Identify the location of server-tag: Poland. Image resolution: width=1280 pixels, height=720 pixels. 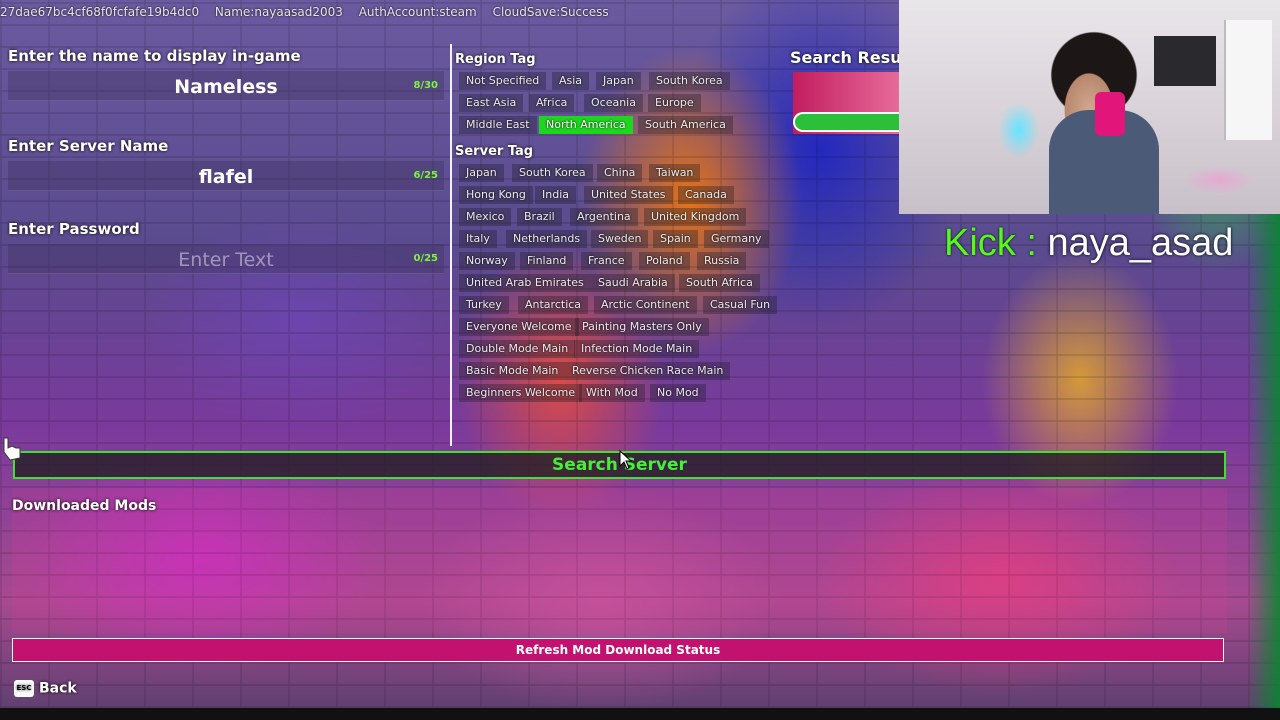
(664, 261).